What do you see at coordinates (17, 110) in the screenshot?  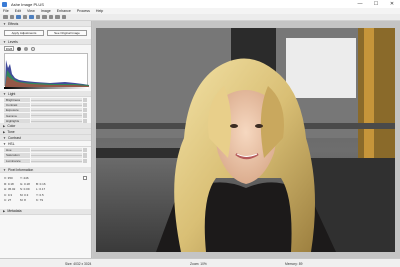 I see `exposure-label: Exposure` at bounding box center [17, 110].